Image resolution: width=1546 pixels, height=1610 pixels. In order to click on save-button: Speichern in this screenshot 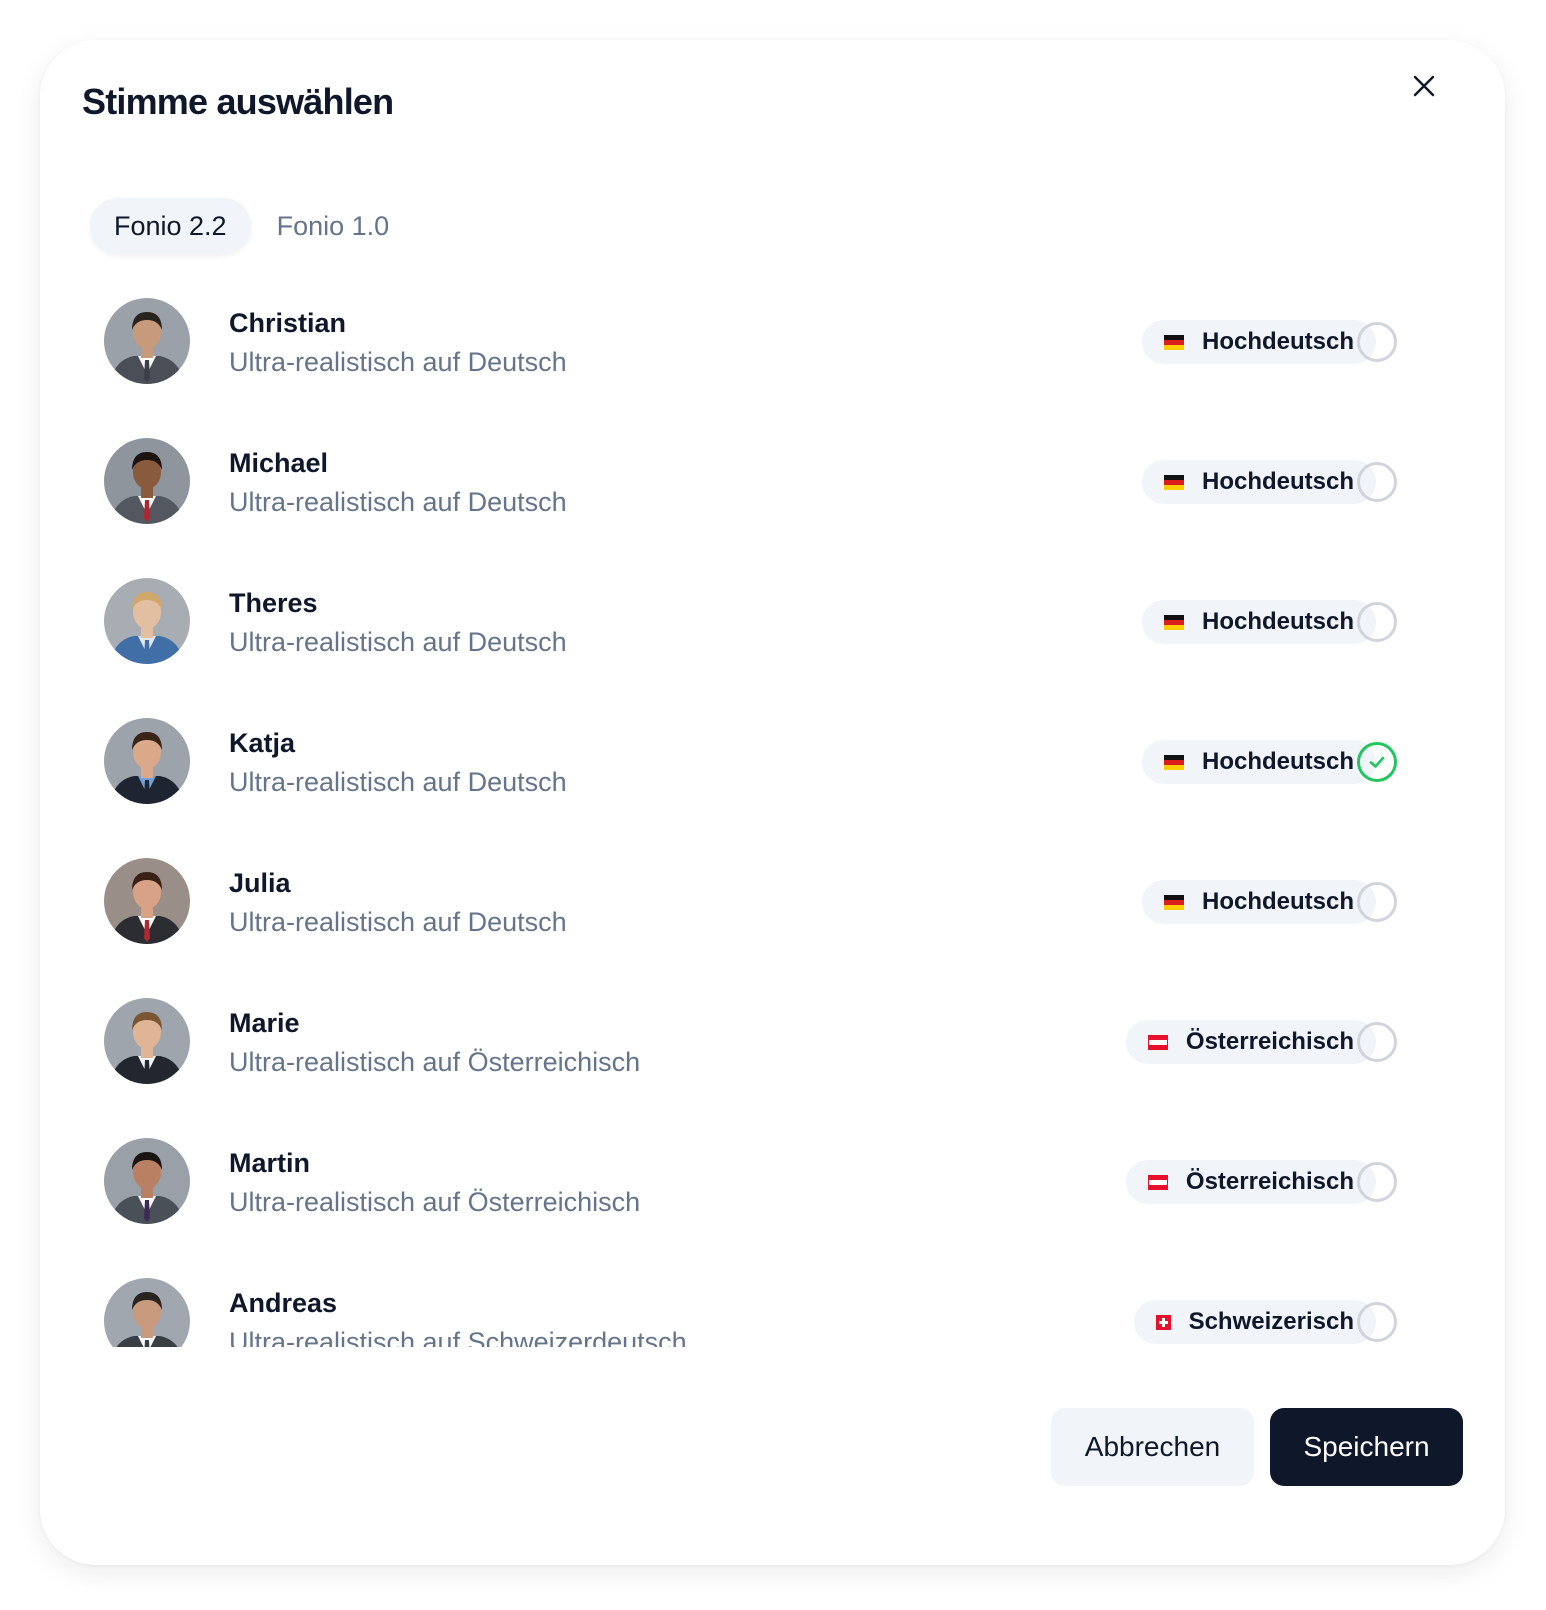, I will do `click(1366, 1447)`.